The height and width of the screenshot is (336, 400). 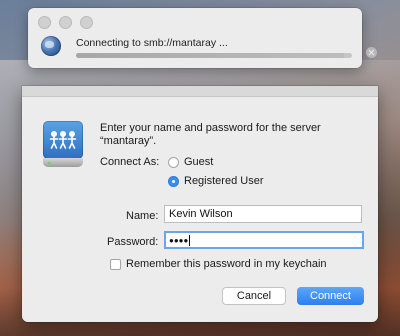 What do you see at coordinates (86, 22) in the screenshot?
I see `zoom-window-button` at bounding box center [86, 22].